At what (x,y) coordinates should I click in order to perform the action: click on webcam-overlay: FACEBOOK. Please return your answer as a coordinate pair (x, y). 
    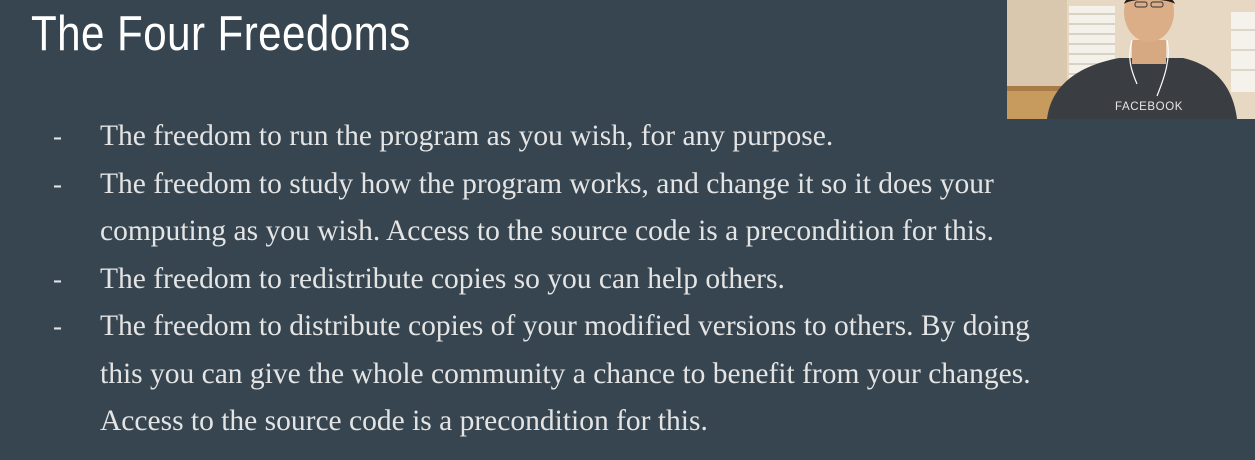
    Looking at the image, I should click on (1131, 59).